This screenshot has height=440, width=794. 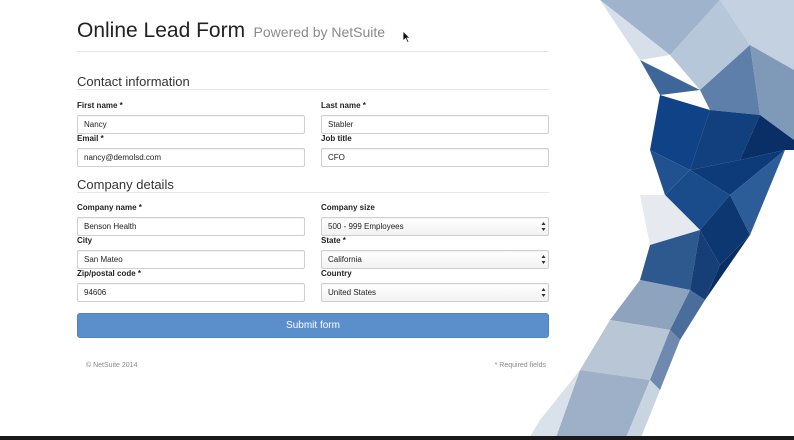 I want to click on company-size-label: Company size, so click(x=348, y=207).